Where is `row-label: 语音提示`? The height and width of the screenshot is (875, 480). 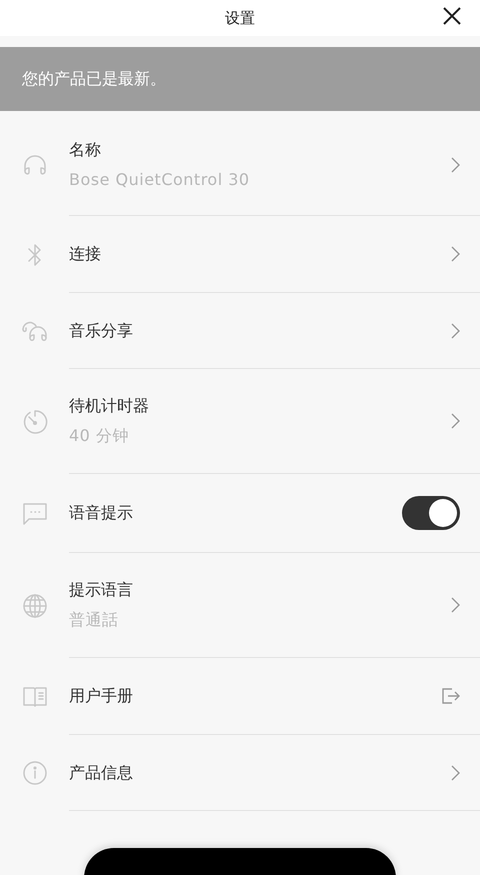
row-label: 语音提示 is located at coordinates (101, 513).